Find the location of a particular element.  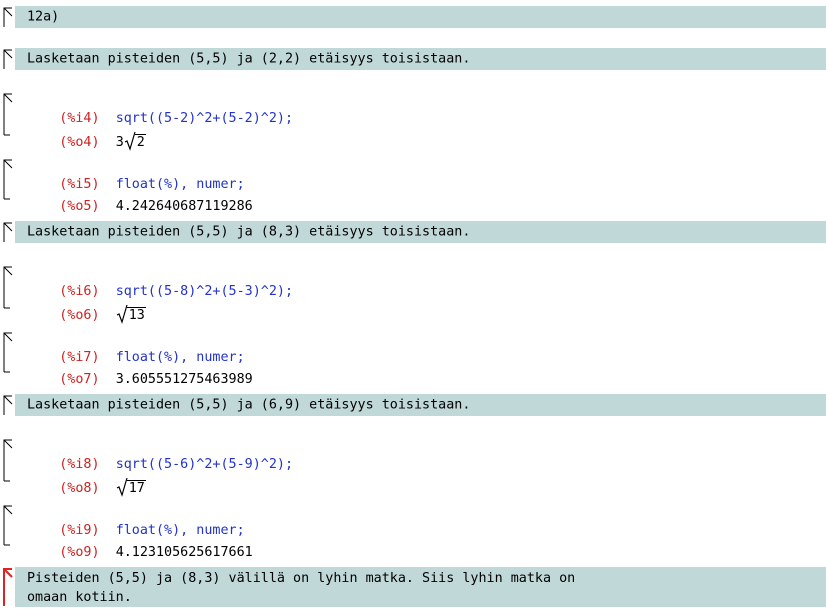

output-label: (%o4) is located at coordinates (79, 142).